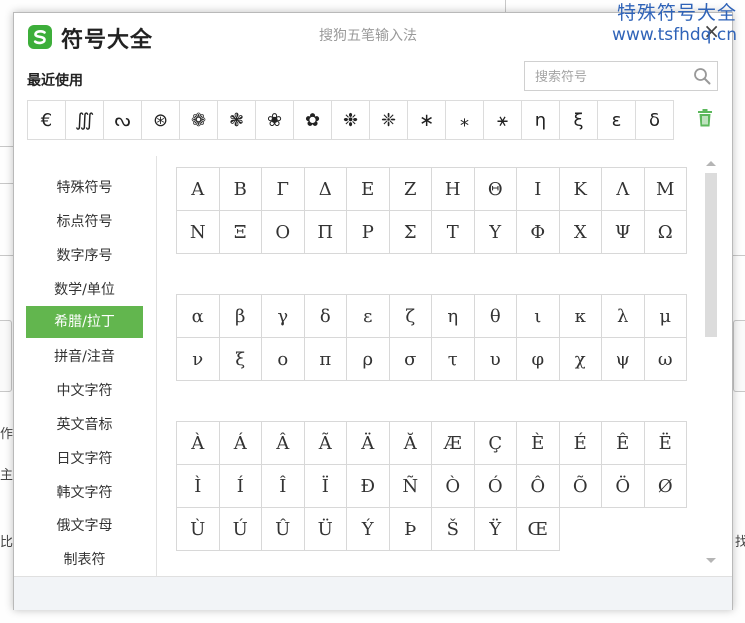 Image resolution: width=745 pixels, height=623 pixels. What do you see at coordinates (453, 316) in the screenshot?
I see `symbol-cell: η` at bounding box center [453, 316].